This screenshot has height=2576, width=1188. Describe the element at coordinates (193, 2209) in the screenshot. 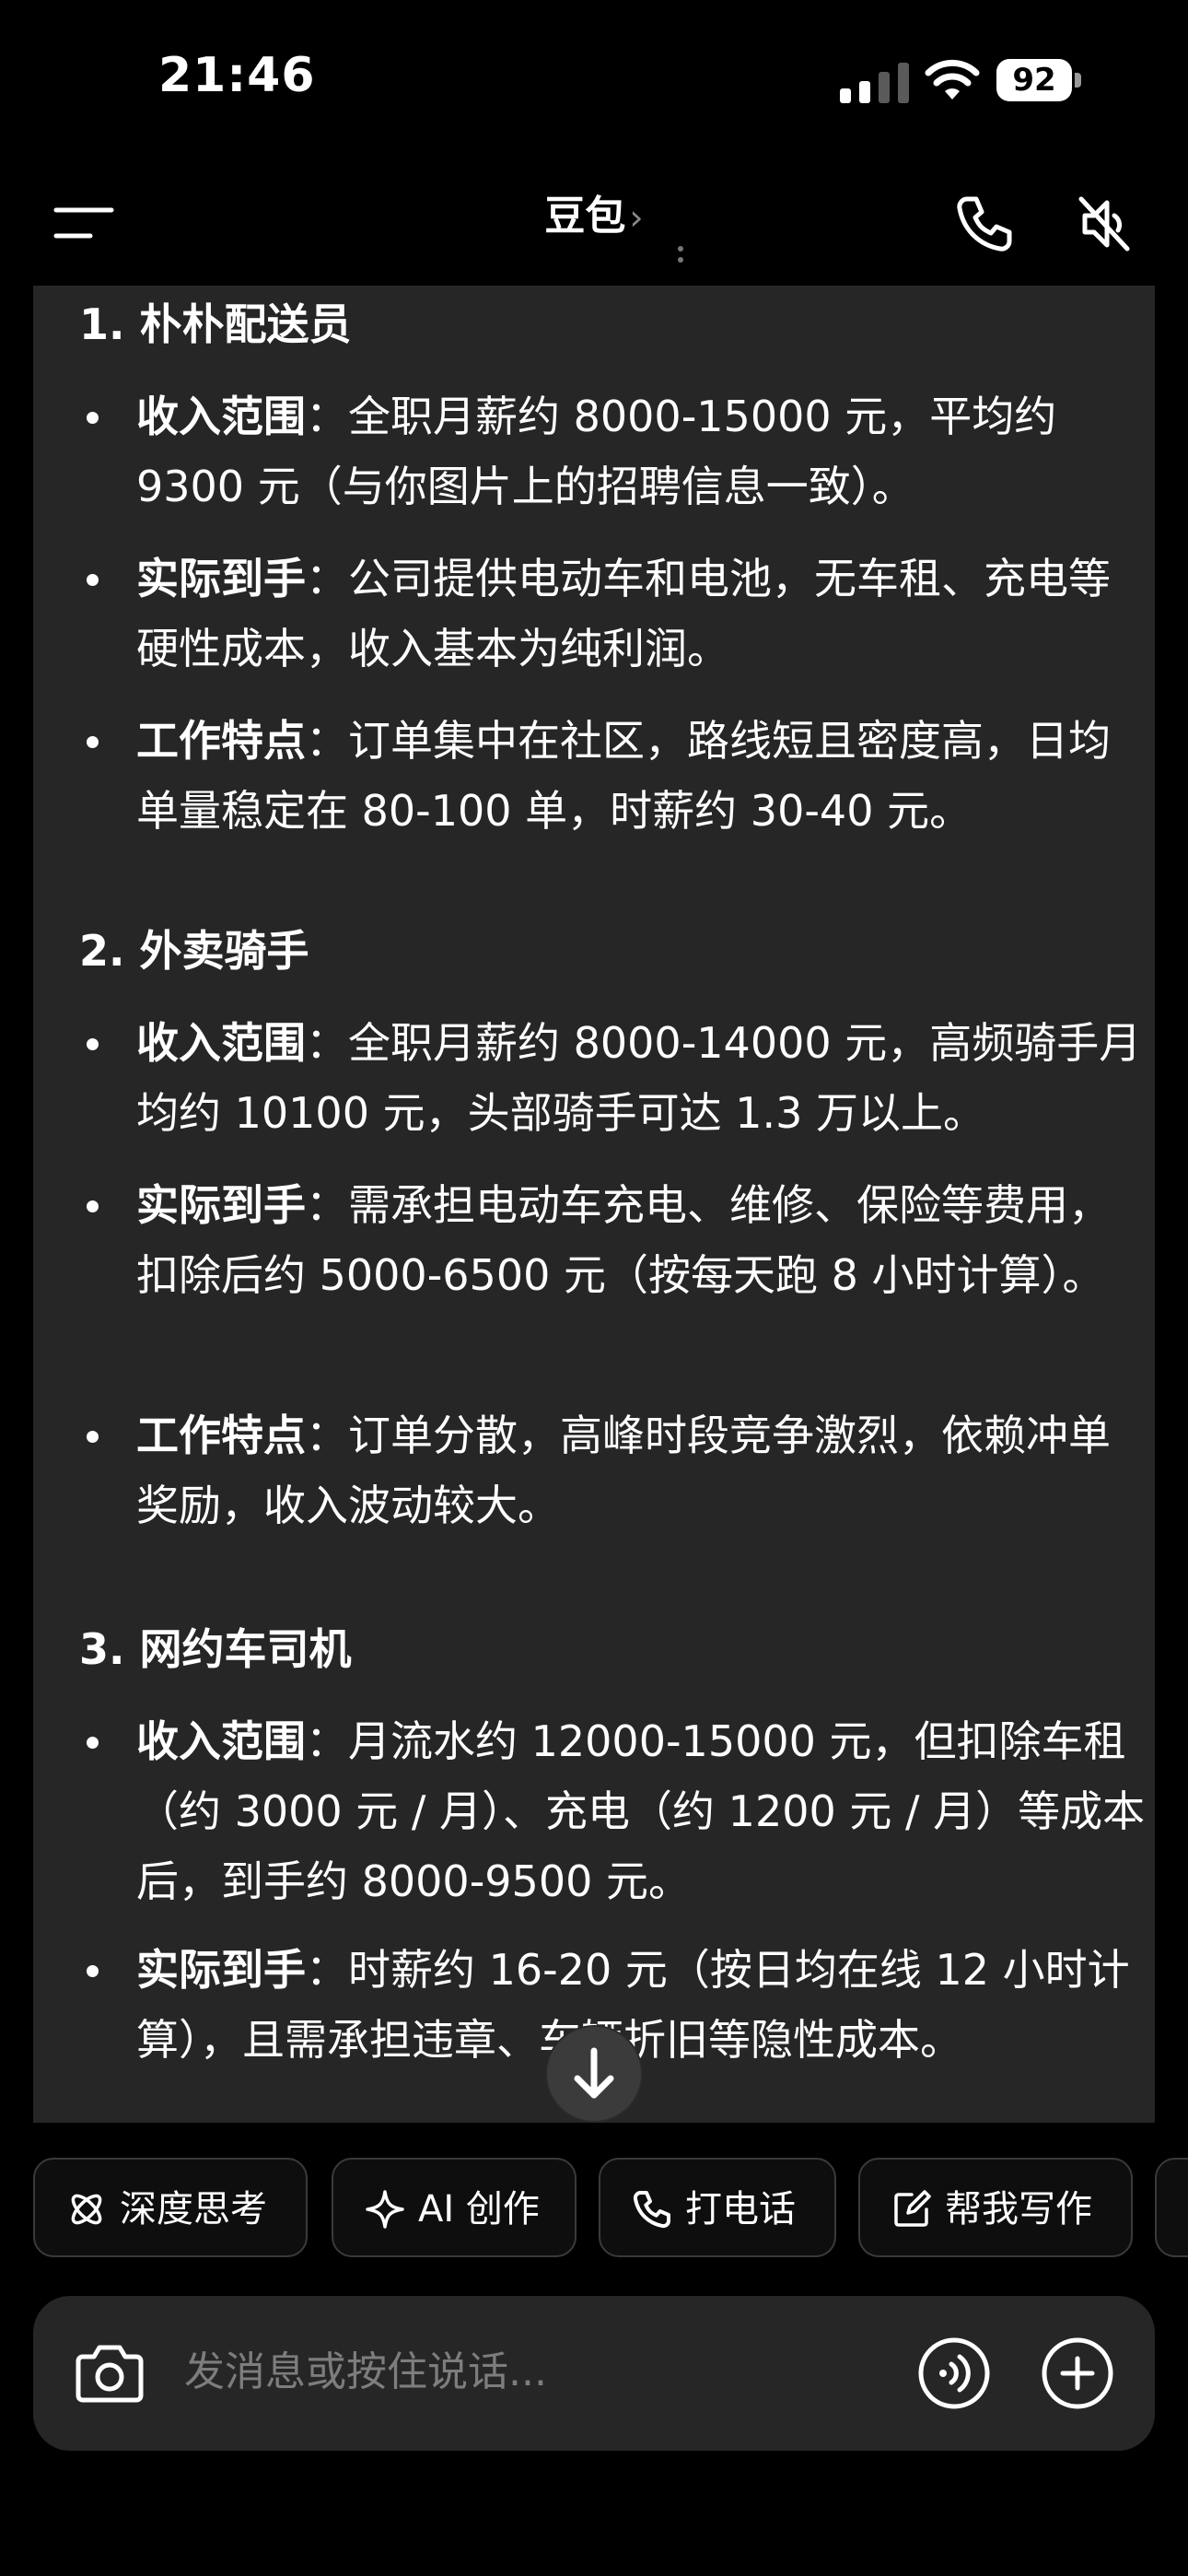

I see `chip-label: 深度思考` at that location.